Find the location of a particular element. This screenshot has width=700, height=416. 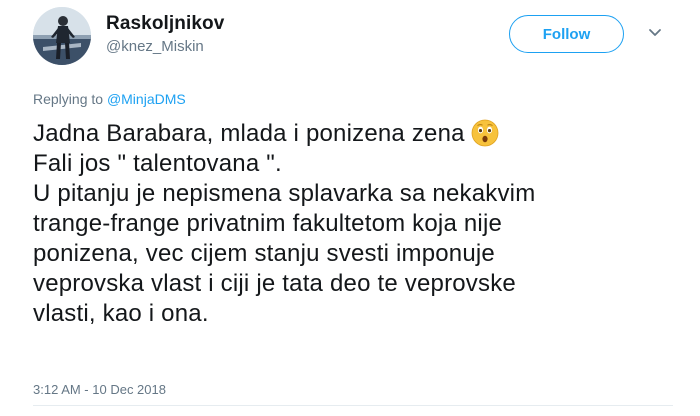

chevron-down-icon is located at coordinates (655, 33).